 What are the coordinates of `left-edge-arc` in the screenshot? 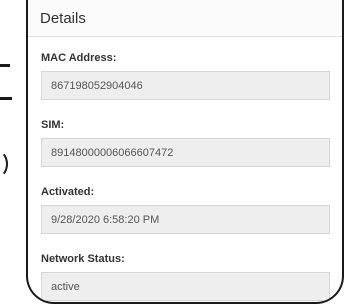 It's located at (4, 164).